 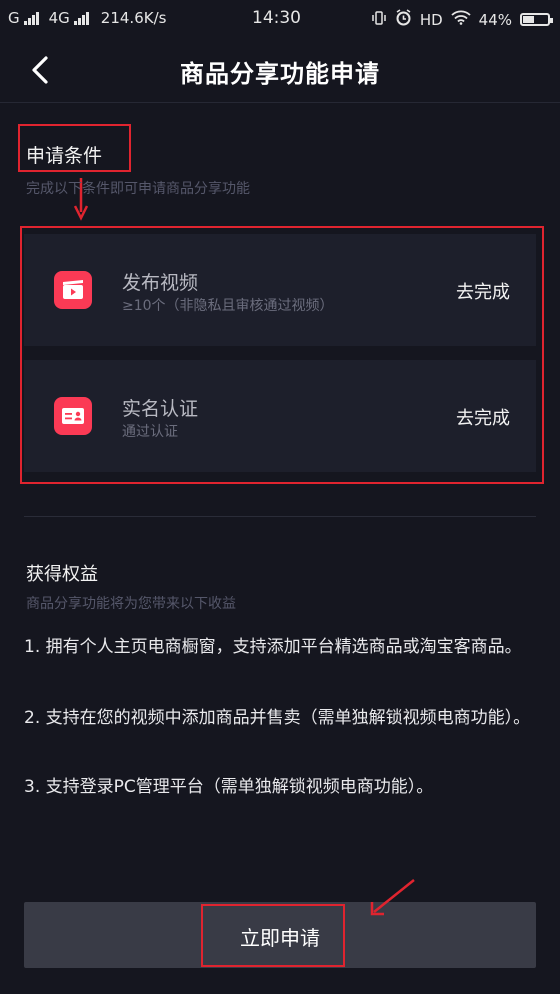 I want to click on header: 商品分享功能申请, so click(x=280, y=70).